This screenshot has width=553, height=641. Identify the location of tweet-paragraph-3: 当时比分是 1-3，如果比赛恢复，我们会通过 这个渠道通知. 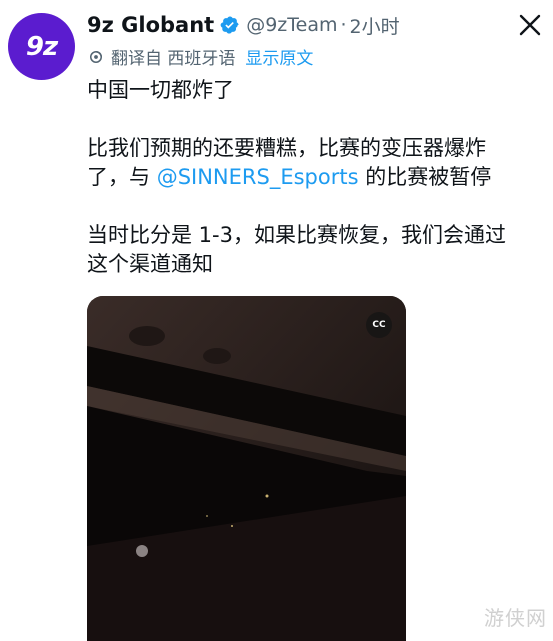
(296, 249).